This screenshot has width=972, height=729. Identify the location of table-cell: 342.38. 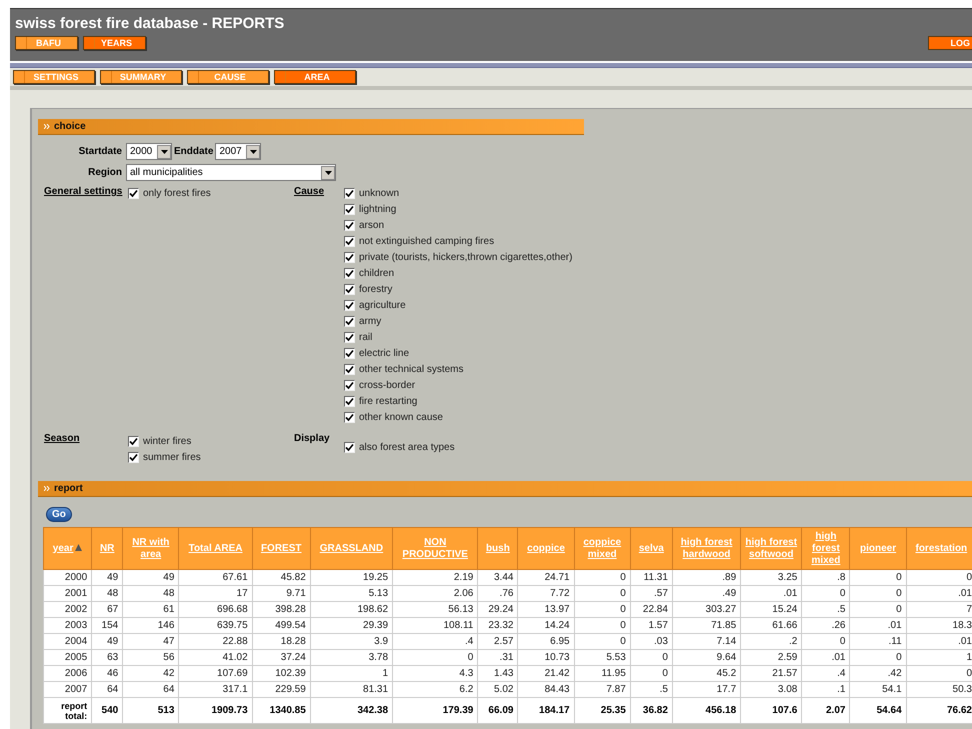
(351, 711).